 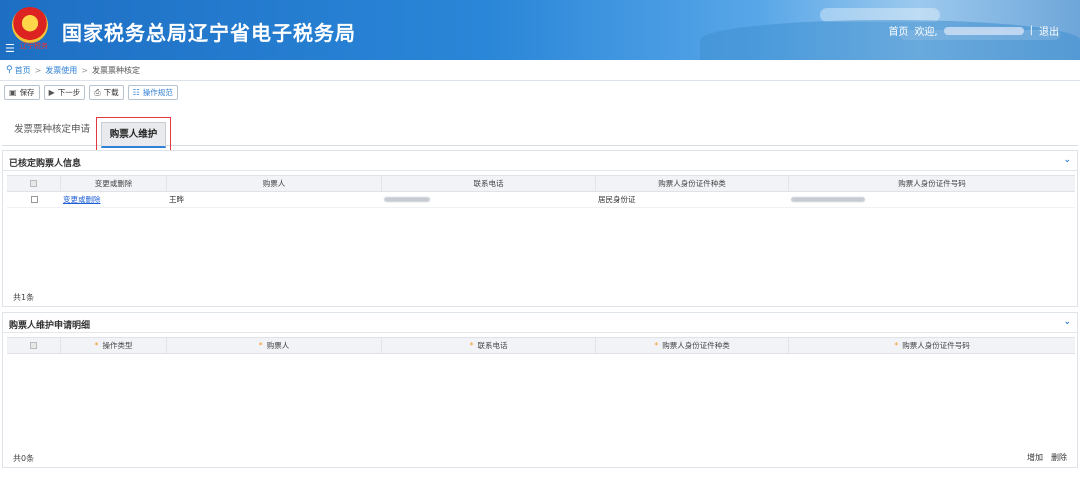 I want to click on panel-title: 已核定购票人信息 ⌄, so click(x=540, y=161).